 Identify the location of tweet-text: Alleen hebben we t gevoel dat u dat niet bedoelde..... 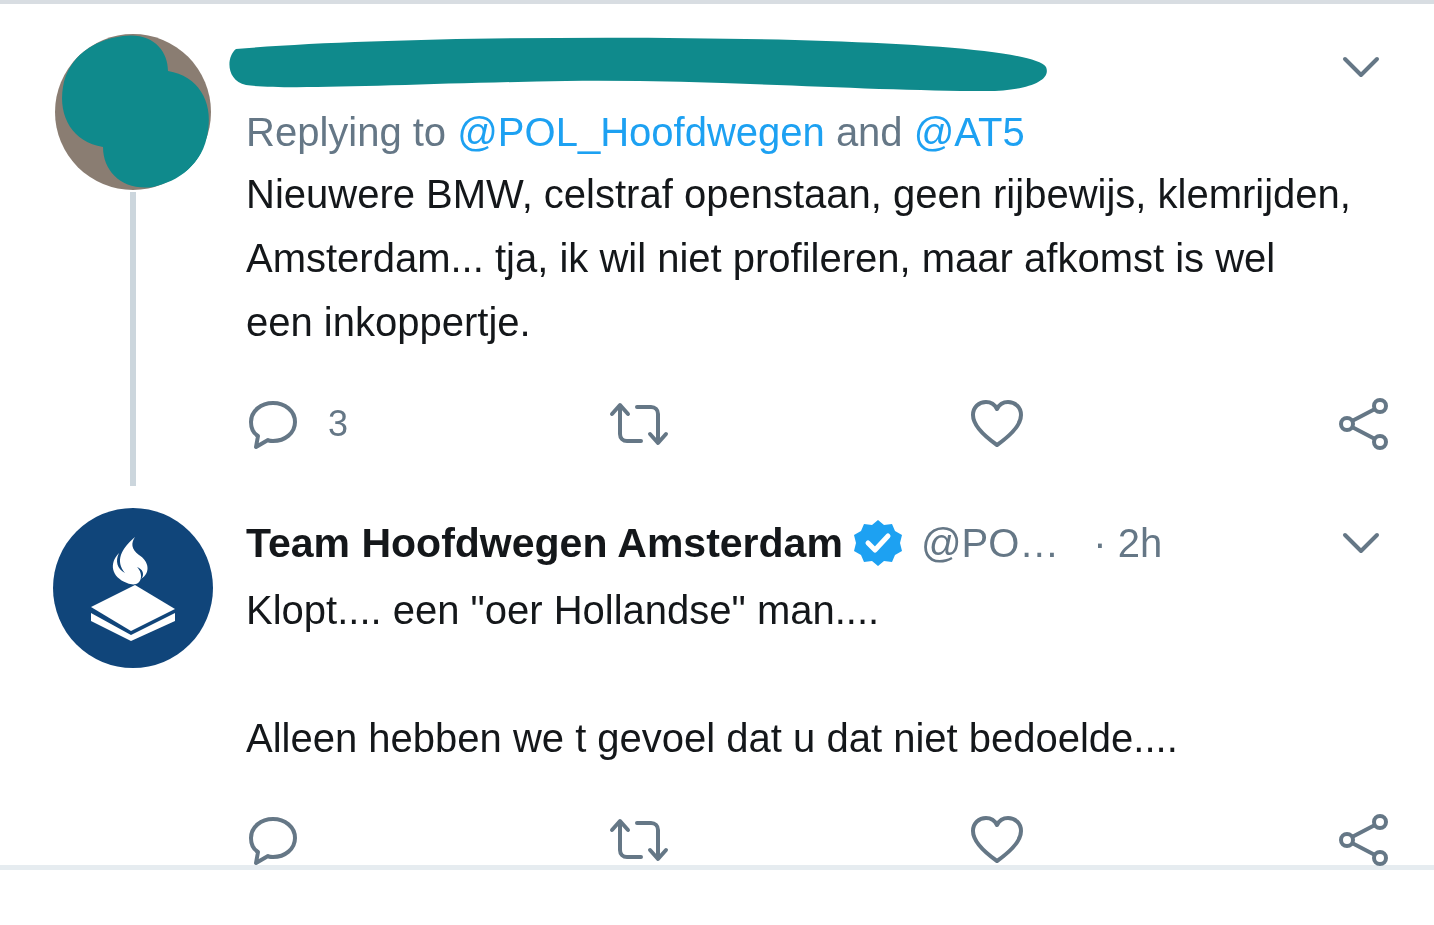
(712, 738).